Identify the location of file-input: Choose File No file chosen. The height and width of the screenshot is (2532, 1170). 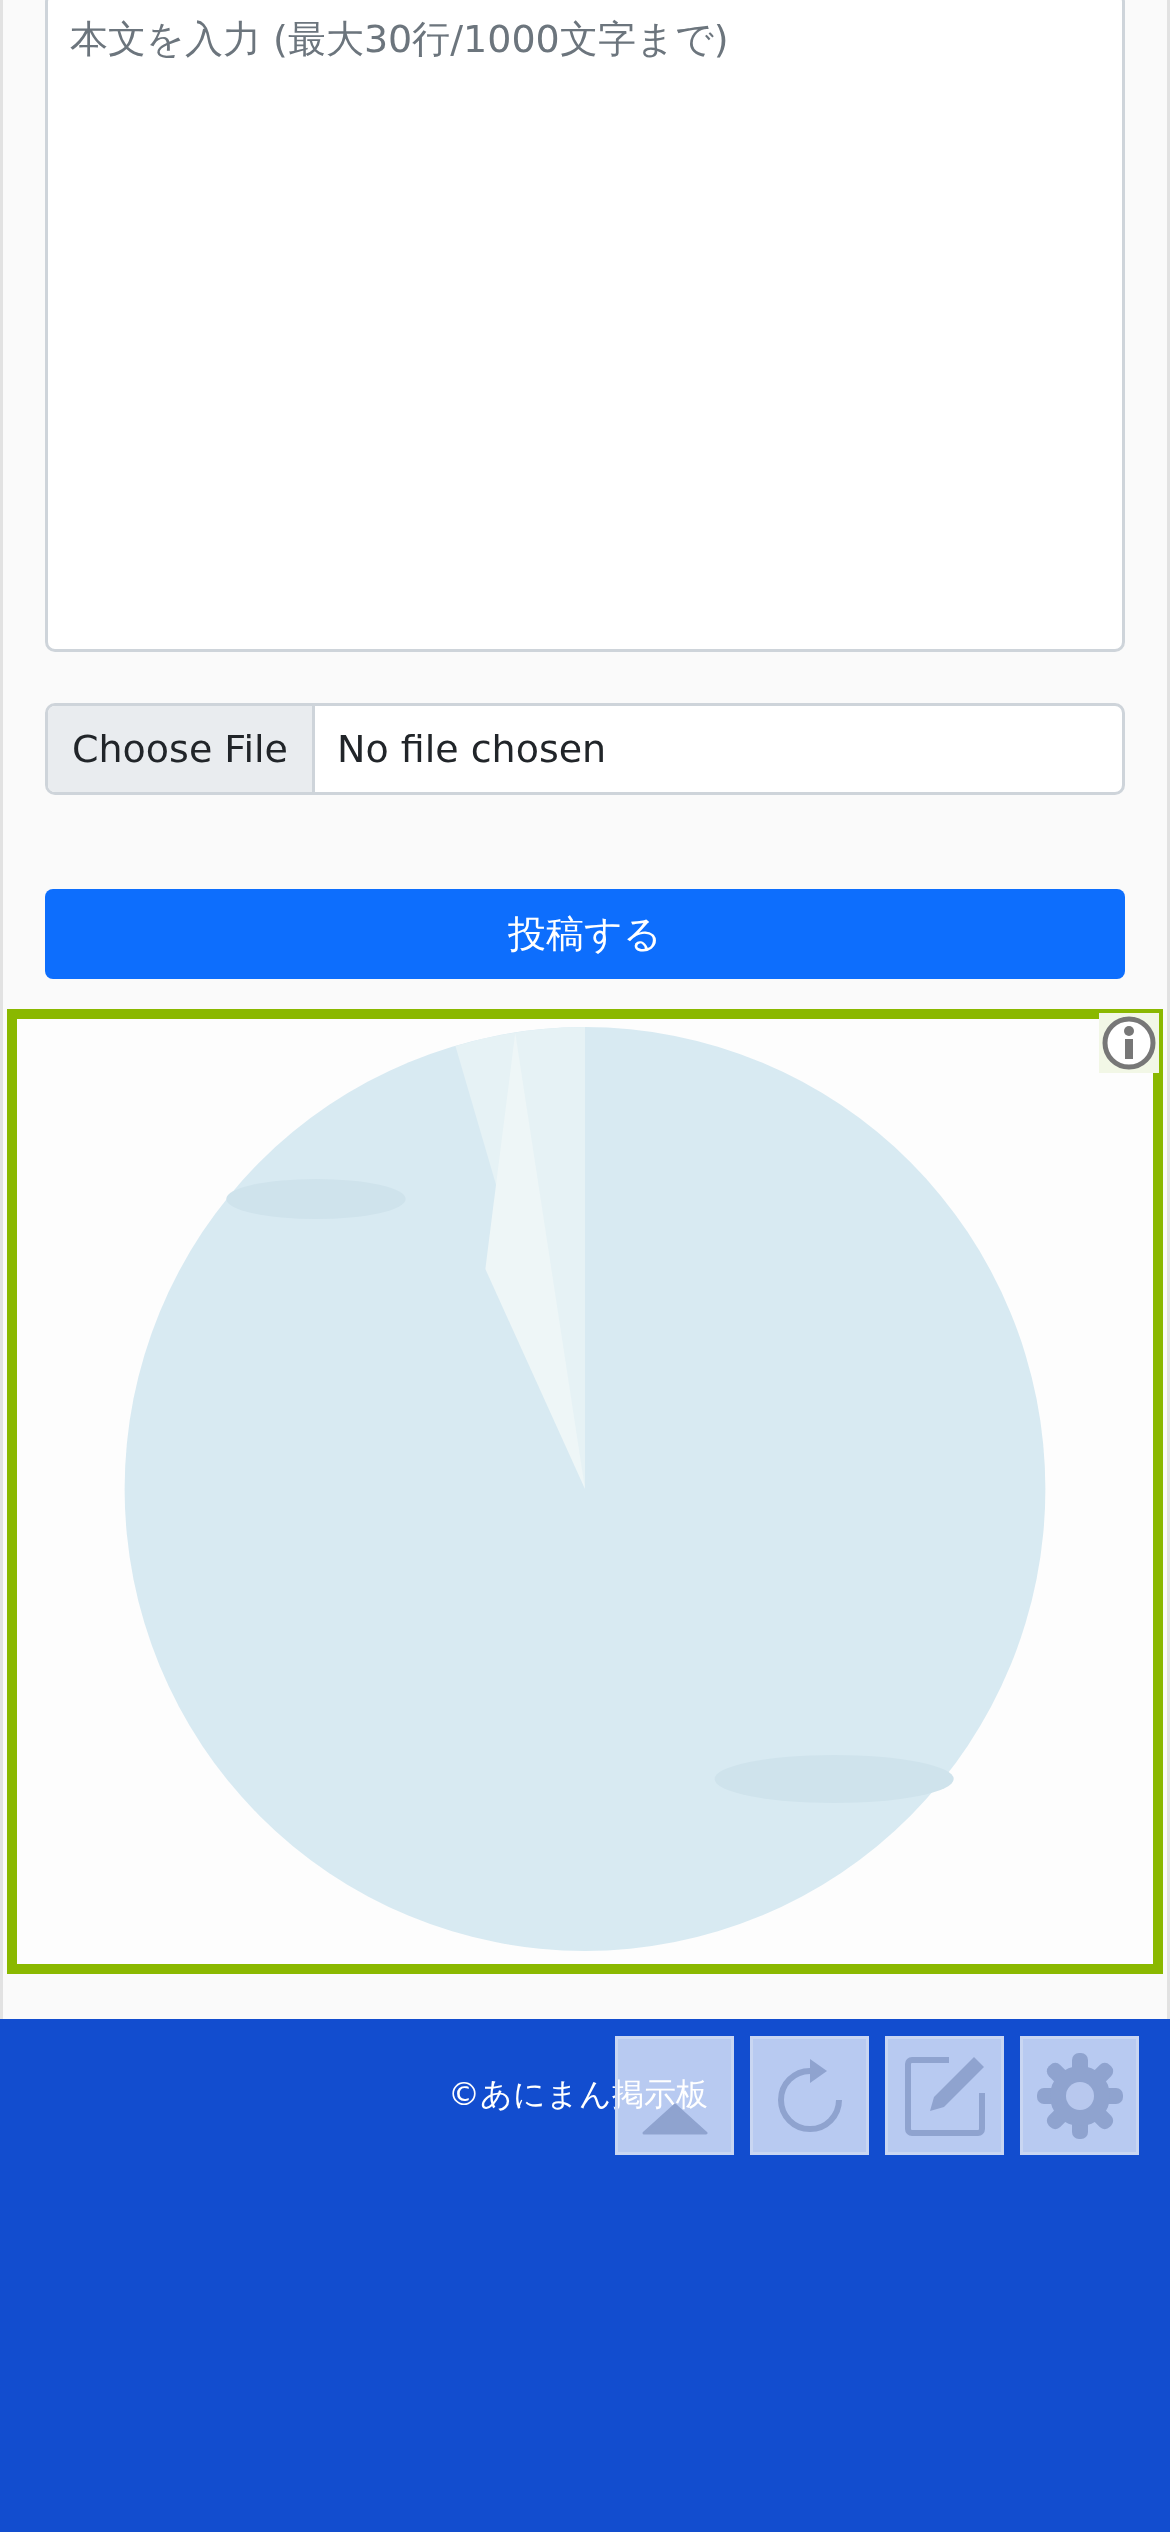
(585, 749).